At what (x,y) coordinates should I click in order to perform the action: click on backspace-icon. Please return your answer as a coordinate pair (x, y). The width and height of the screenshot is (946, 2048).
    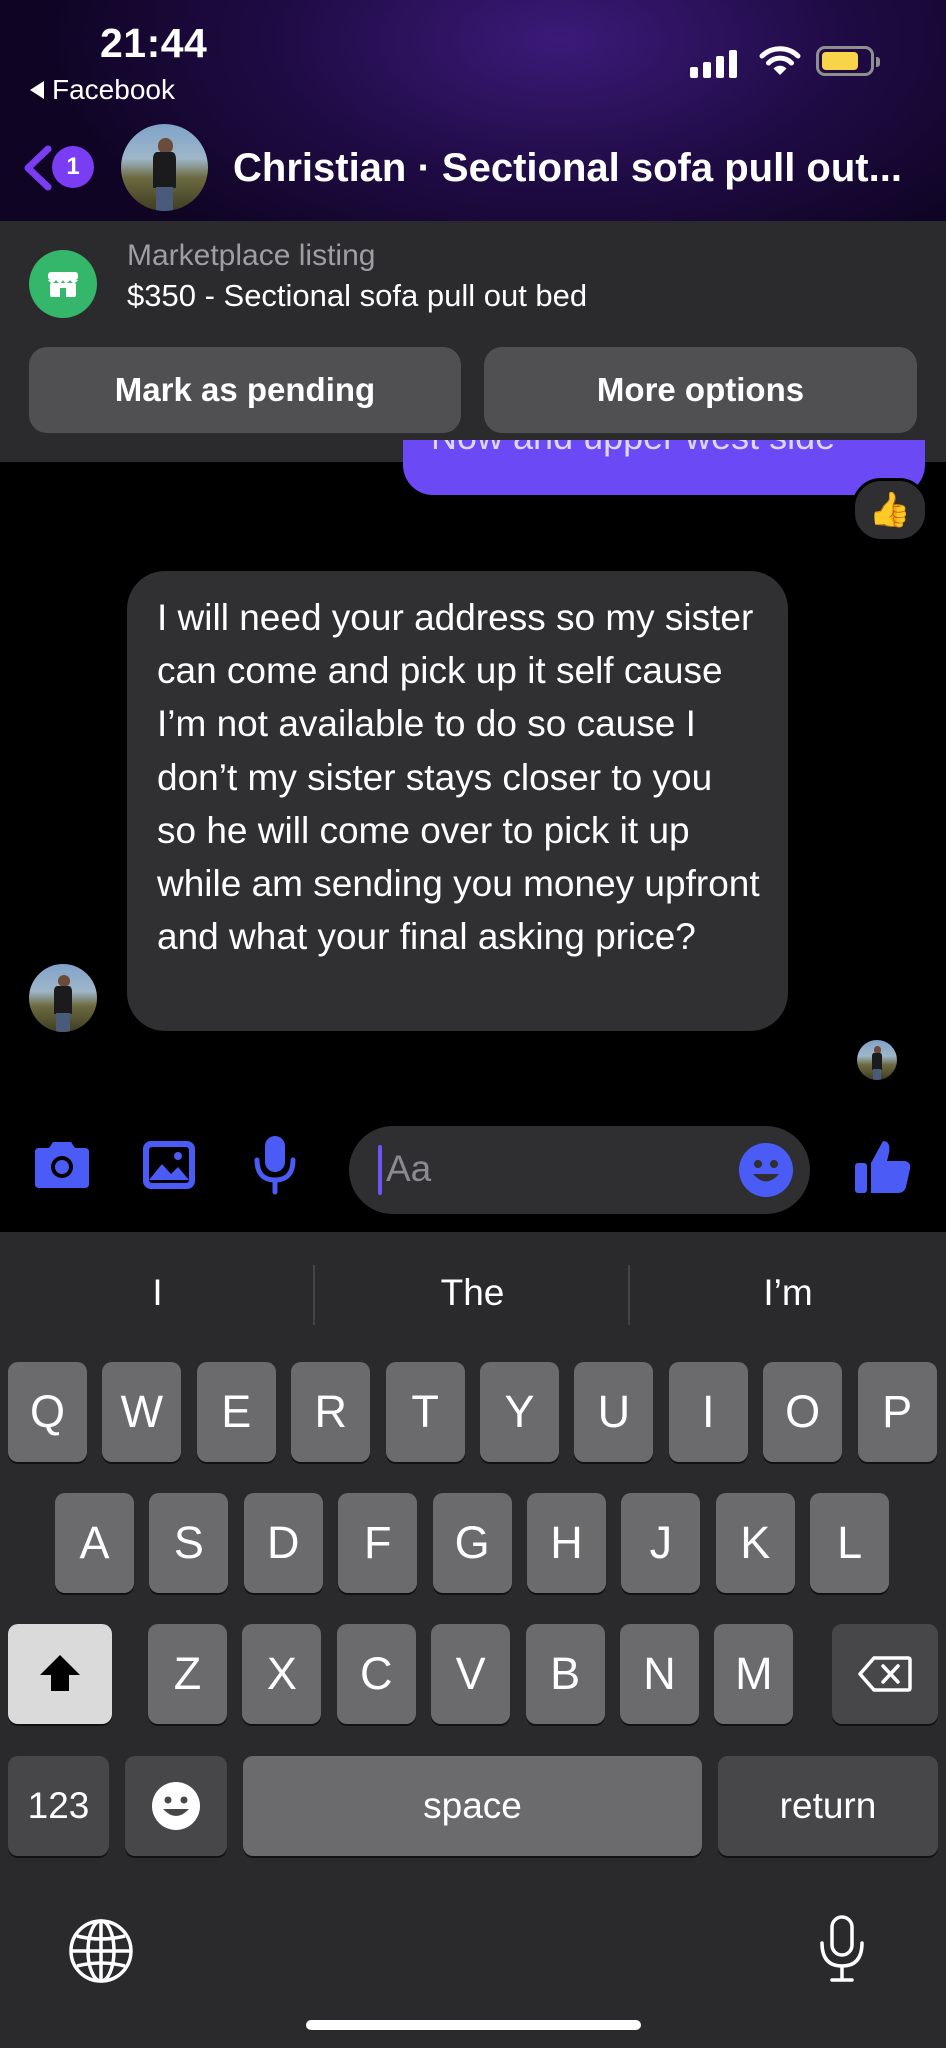
    Looking at the image, I should click on (885, 1674).